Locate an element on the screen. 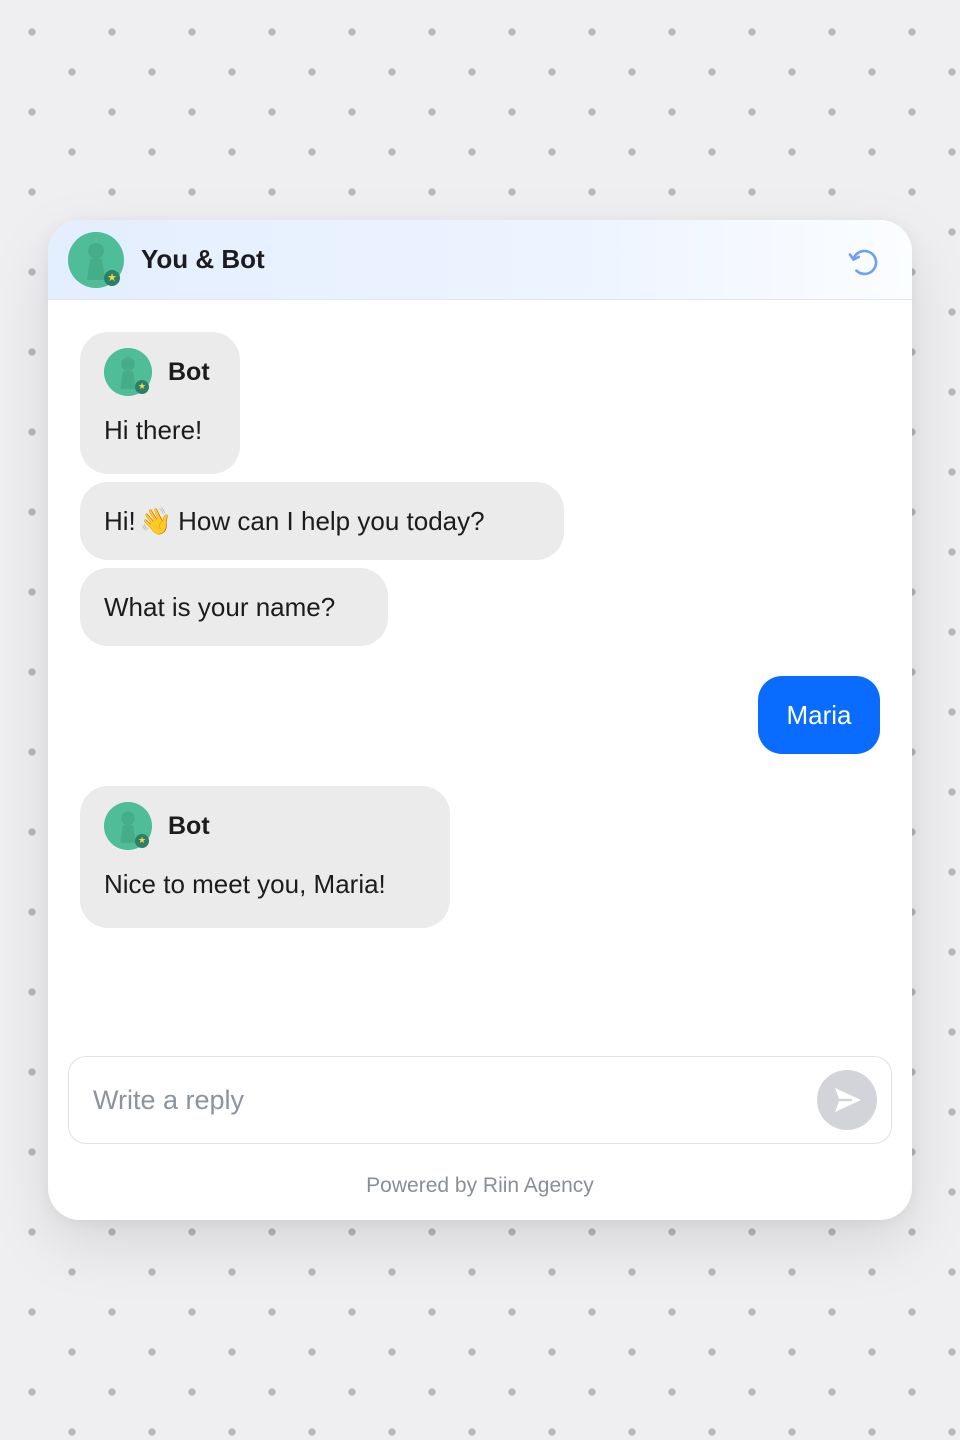  waving-hand-icon: 👋 is located at coordinates (156, 522).